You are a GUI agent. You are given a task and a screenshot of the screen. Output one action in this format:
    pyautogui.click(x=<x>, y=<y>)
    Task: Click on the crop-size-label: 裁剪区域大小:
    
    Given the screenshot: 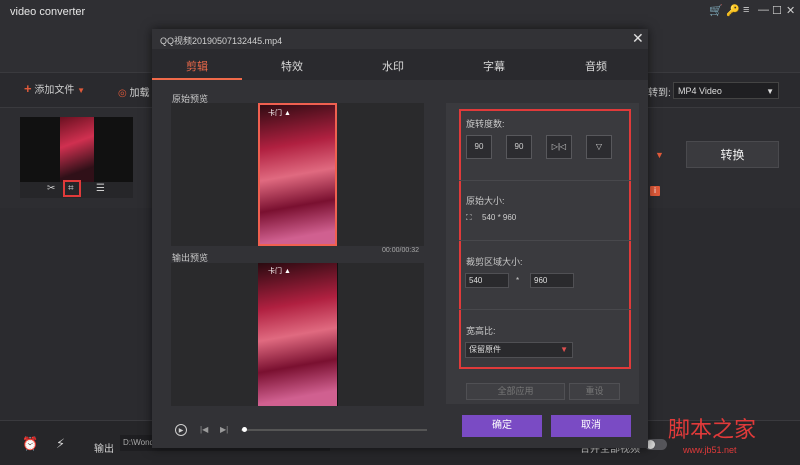 What is the action you would take?
    pyautogui.click(x=494, y=262)
    